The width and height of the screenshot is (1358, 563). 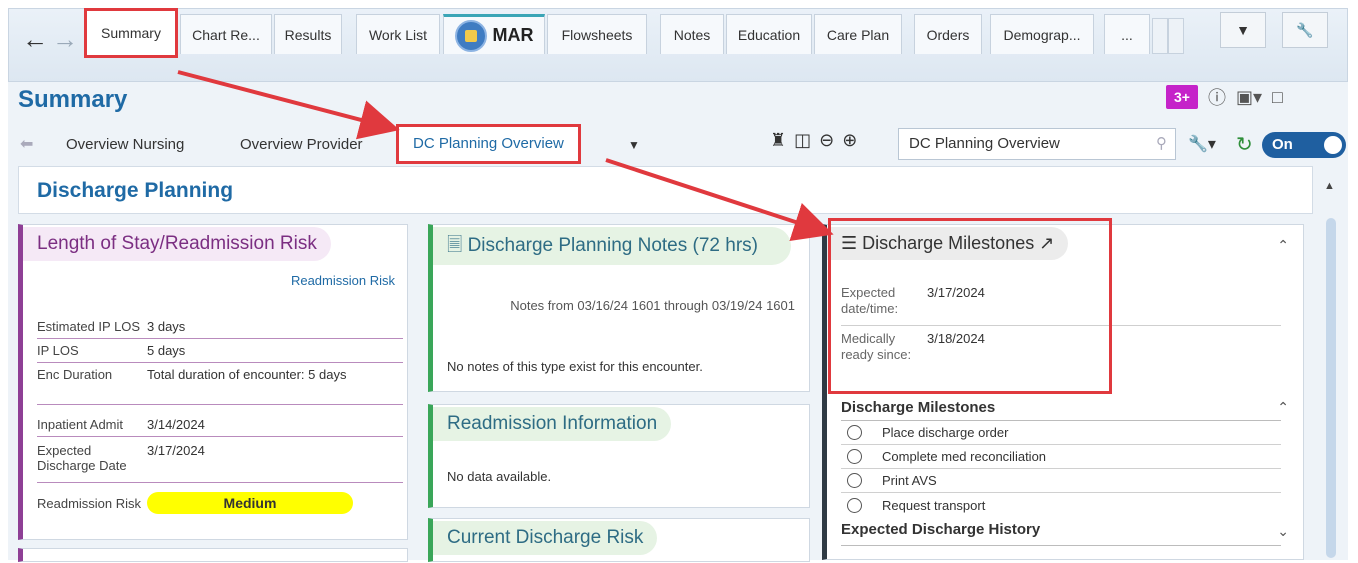 I want to click on search-value: DC Planning Overview, so click(x=984, y=143).